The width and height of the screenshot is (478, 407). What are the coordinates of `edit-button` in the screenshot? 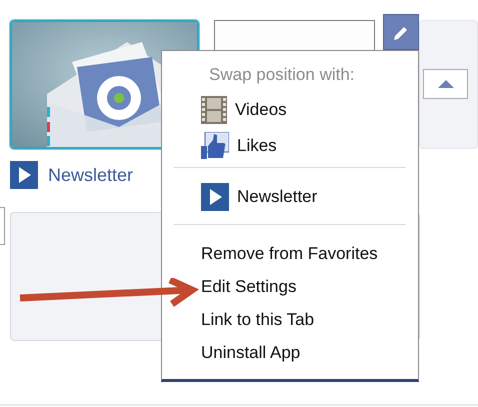 It's located at (401, 32).